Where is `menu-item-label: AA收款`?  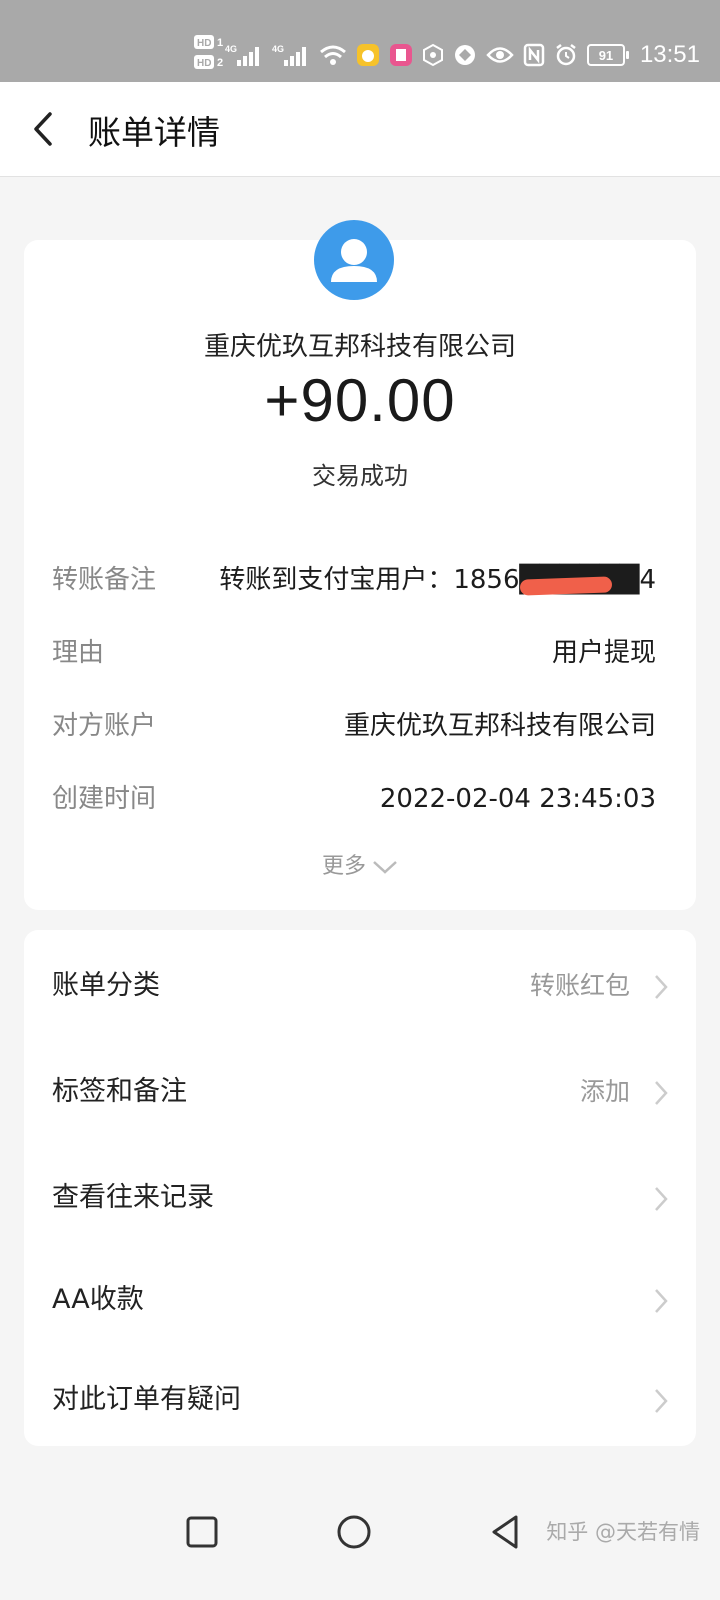 menu-item-label: AA收款 is located at coordinates (98, 1299).